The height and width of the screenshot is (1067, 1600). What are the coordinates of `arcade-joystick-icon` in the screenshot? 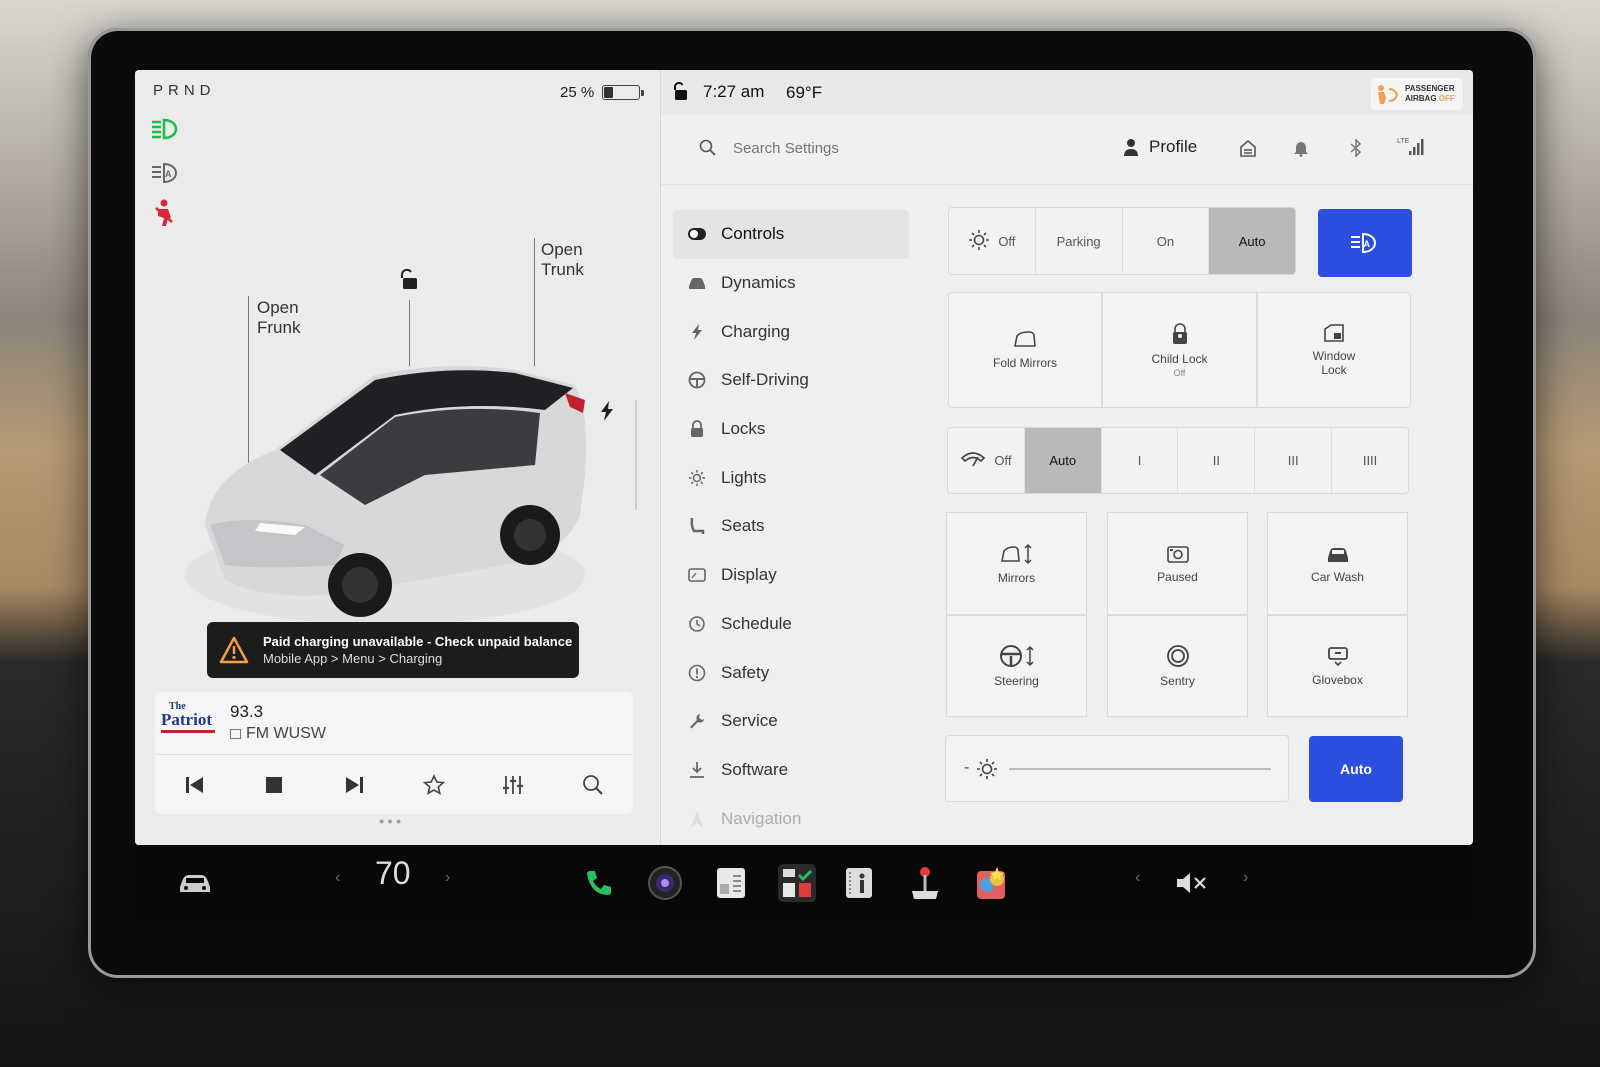 It's located at (925, 883).